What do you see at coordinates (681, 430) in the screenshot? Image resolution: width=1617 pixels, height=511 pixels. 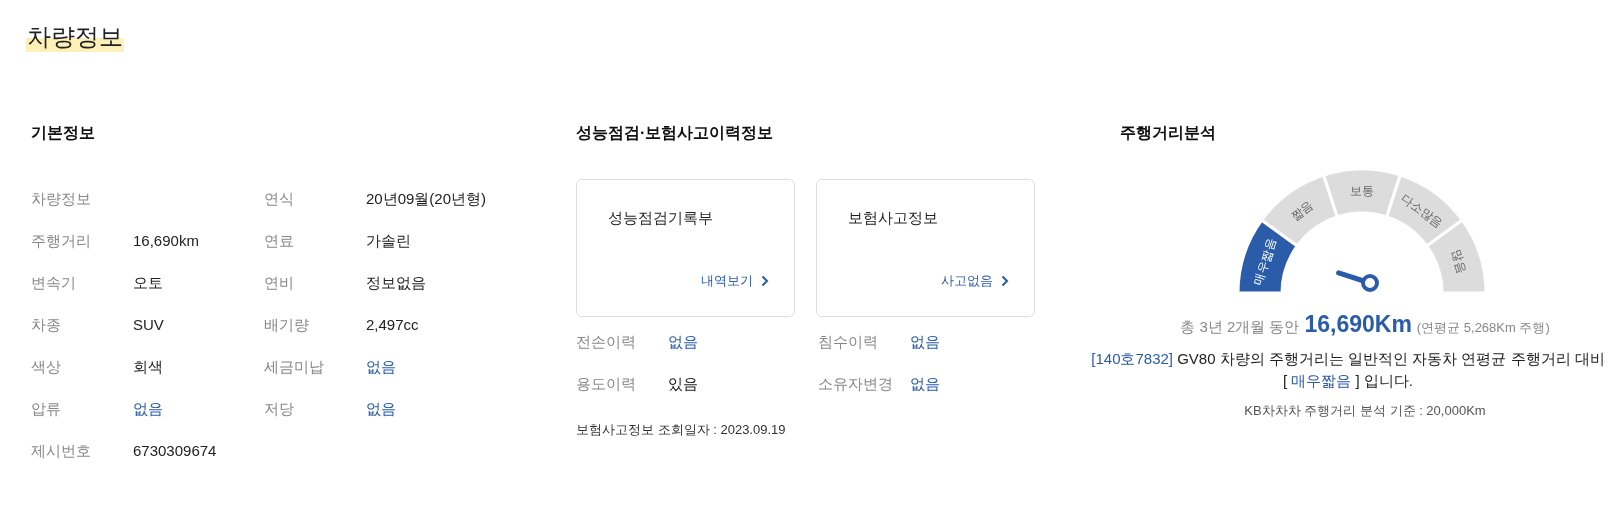 I see `lookup-date: 보험사고정보 조회일자 : 2023.09.19` at bounding box center [681, 430].